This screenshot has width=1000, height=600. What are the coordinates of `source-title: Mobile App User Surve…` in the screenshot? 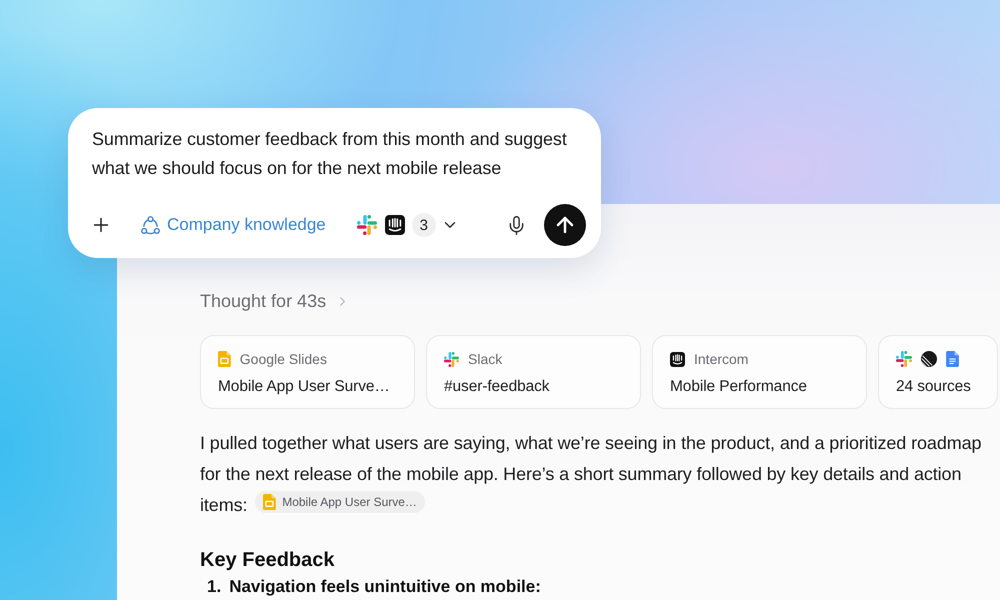 It's located at (304, 387).